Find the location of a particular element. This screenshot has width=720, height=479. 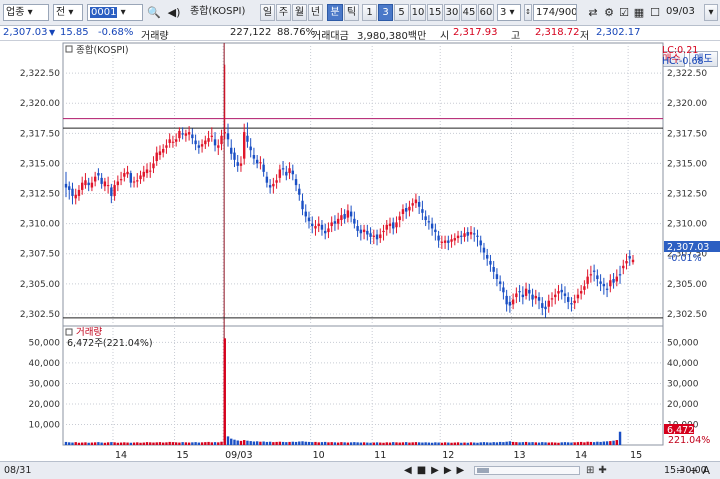

play-button: ▶ is located at coordinates (437, 470).